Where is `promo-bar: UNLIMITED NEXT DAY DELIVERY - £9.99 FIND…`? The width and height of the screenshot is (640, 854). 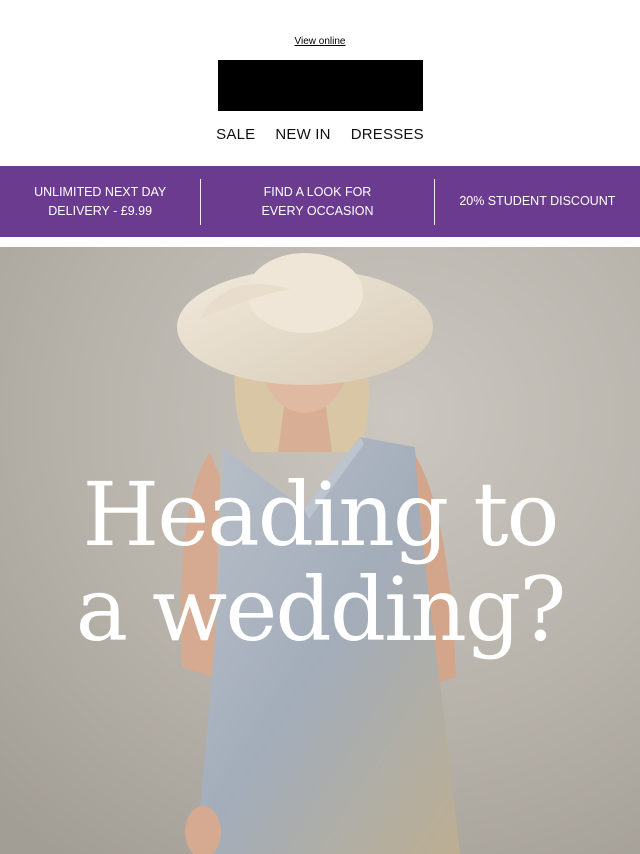 promo-bar: UNLIMITED NEXT DAY DELIVERY - £9.99 FIND… is located at coordinates (320, 201).